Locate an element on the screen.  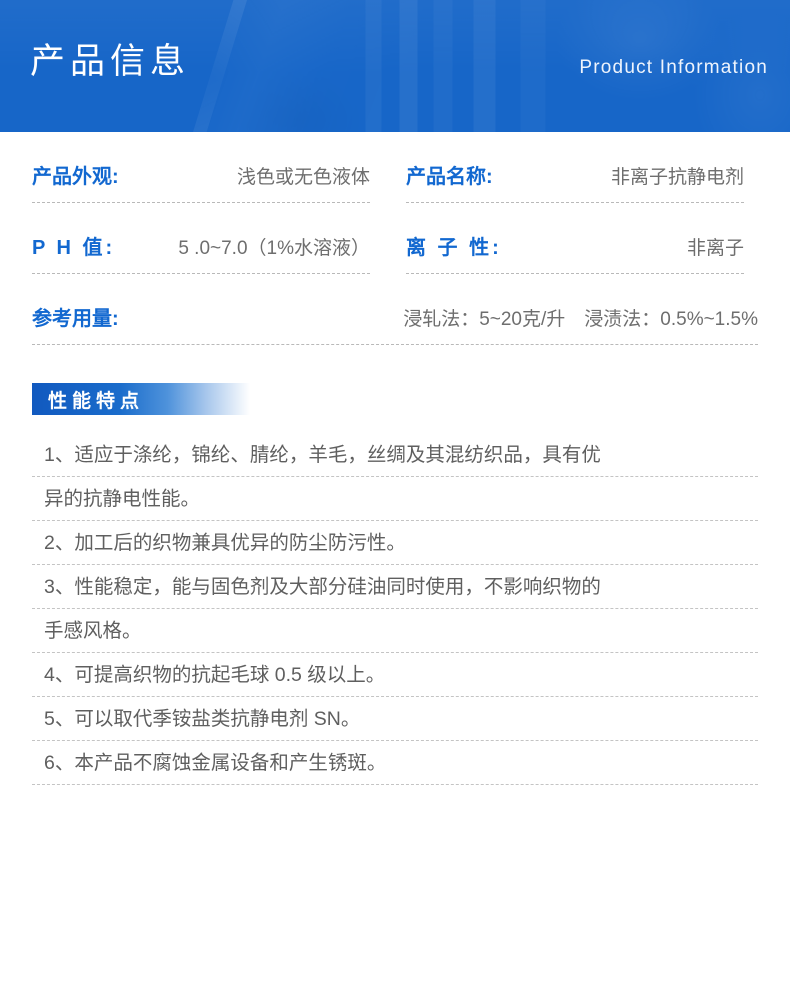
spec-value-ph: 5 .0~7.0（1%水溶液） is located at coordinates (274, 248).